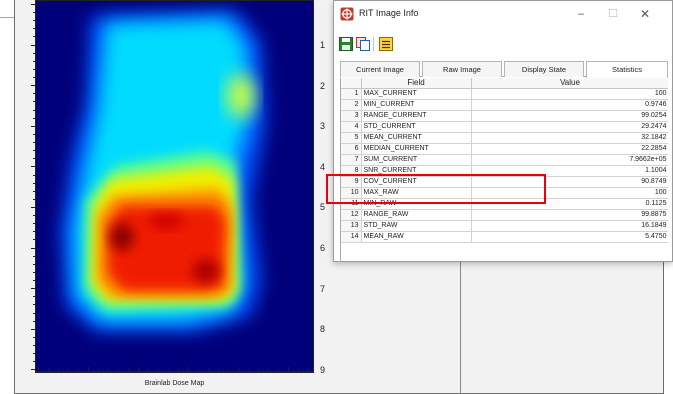 The width and height of the screenshot is (673, 394). What do you see at coordinates (569, 105) in the screenshot?
I see `value-cell: 0.9746` at bounding box center [569, 105].